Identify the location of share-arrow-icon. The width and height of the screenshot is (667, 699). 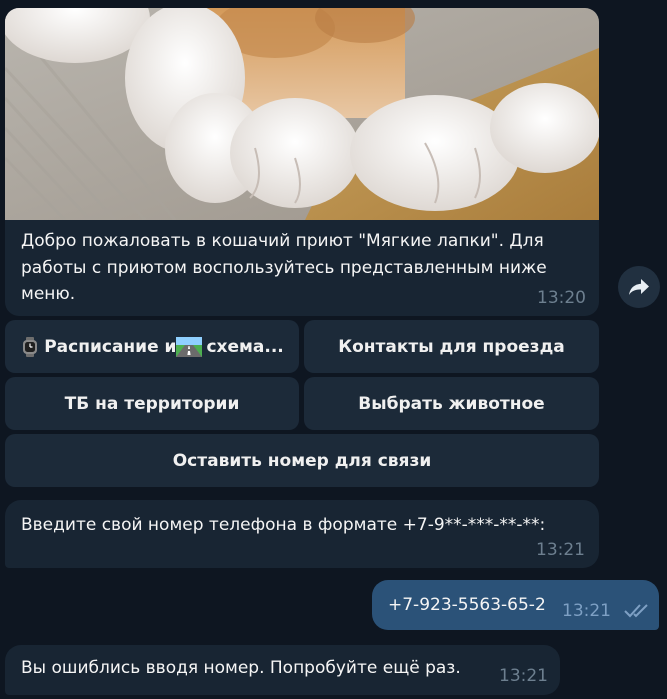
(639, 287).